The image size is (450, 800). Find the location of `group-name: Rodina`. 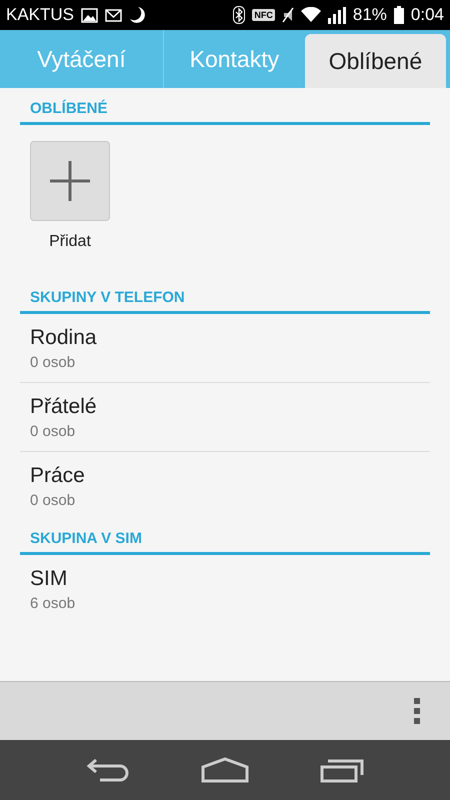

group-name: Rodina is located at coordinates (64, 338).